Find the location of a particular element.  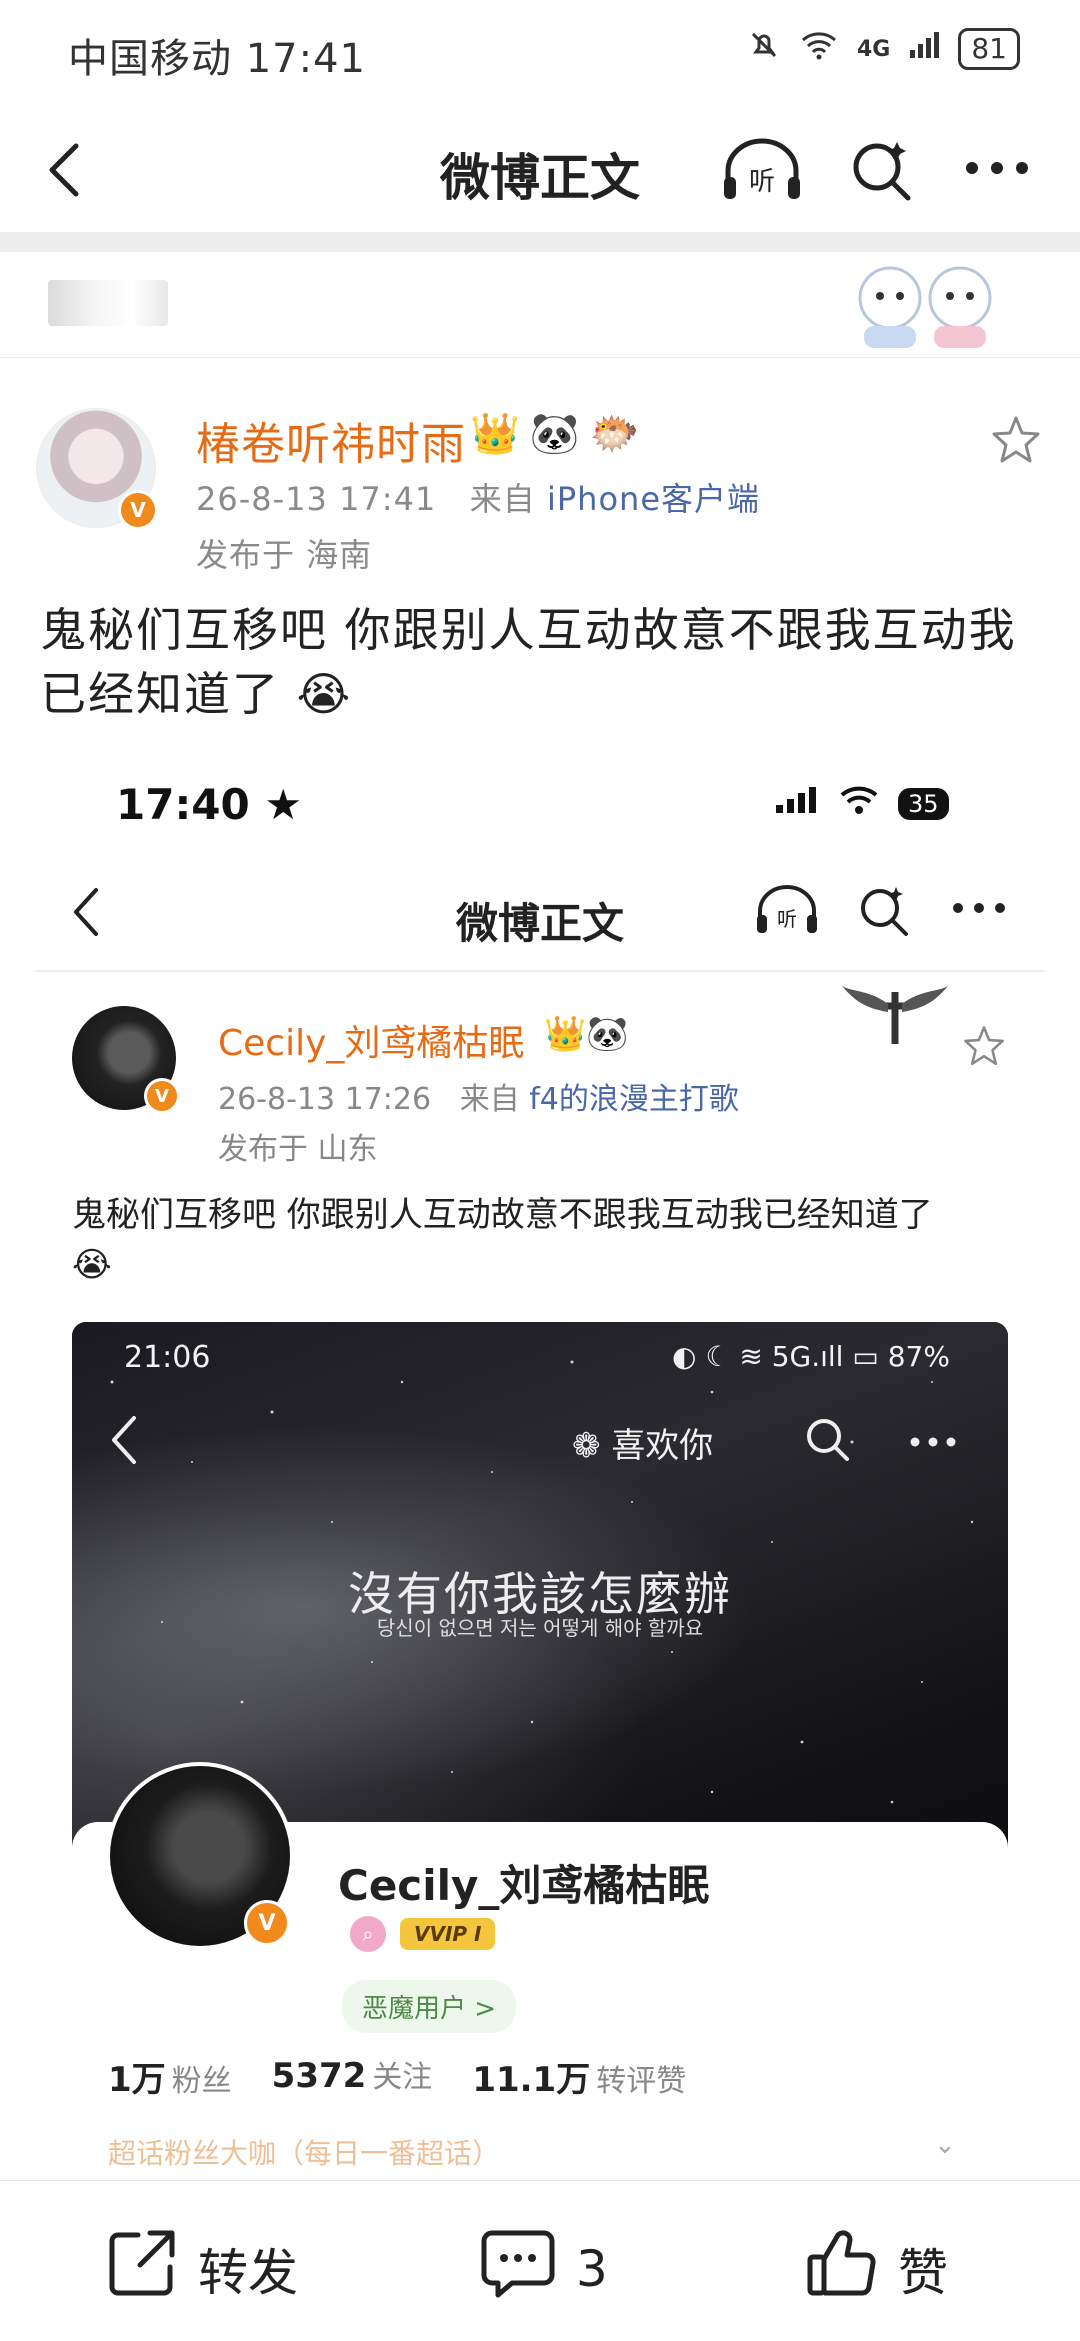

battery-indicator: 81 is located at coordinates (989, 49).